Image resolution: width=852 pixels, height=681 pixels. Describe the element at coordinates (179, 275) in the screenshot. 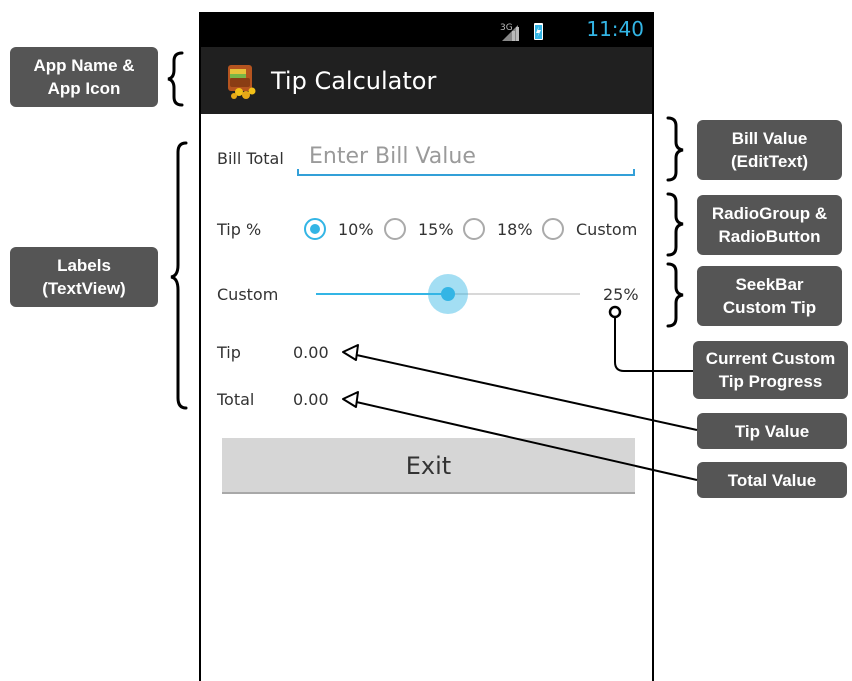

I see `brace-labels` at that location.